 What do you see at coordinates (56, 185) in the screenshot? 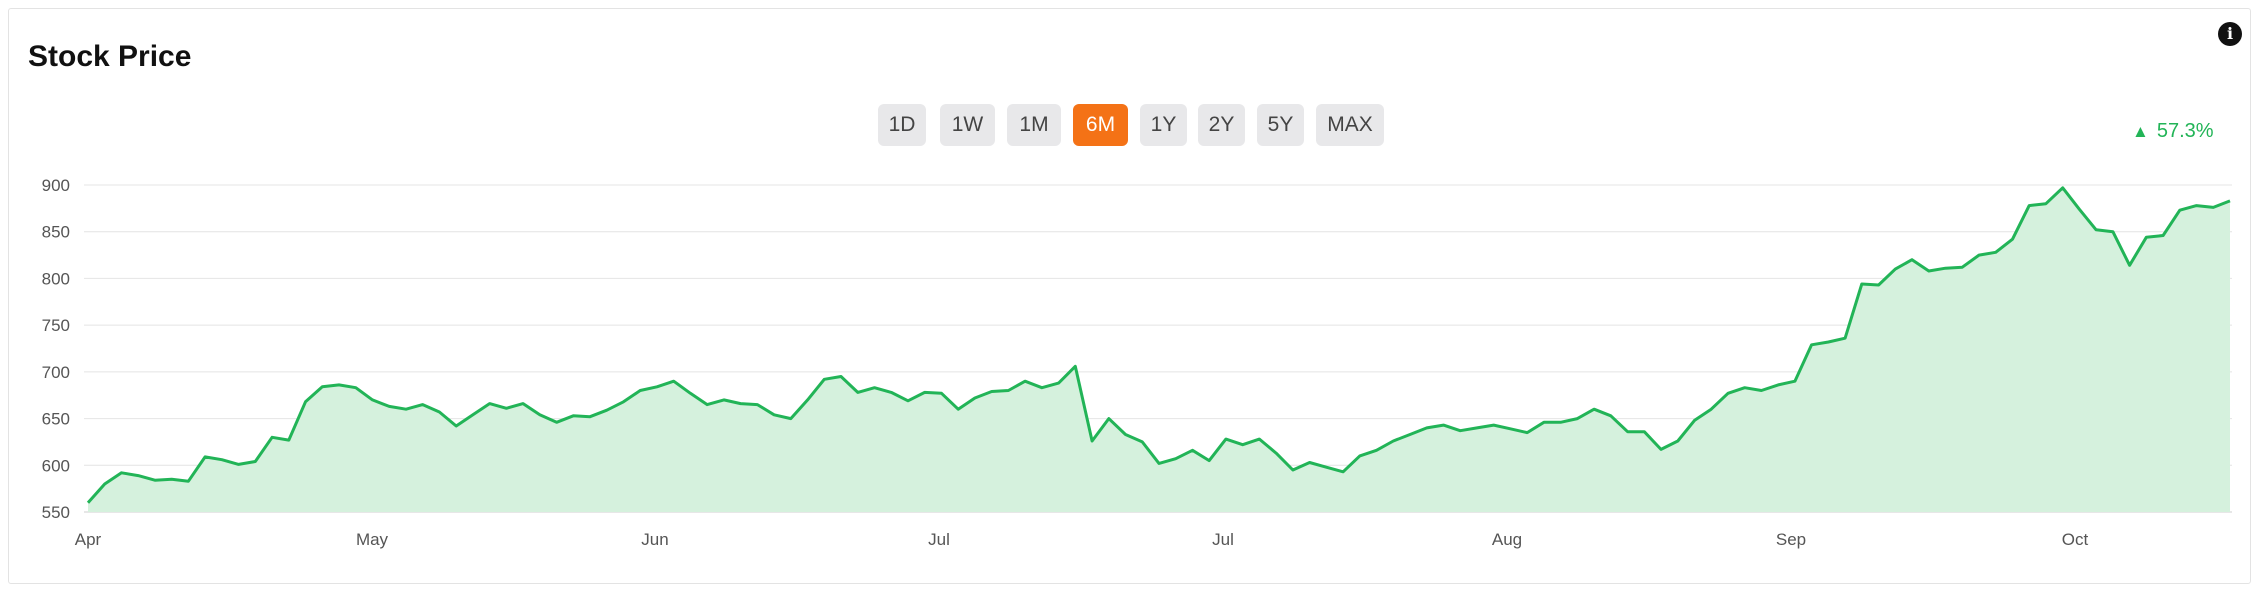
I see `y-tick-label: 900` at bounding box center [56, 185].